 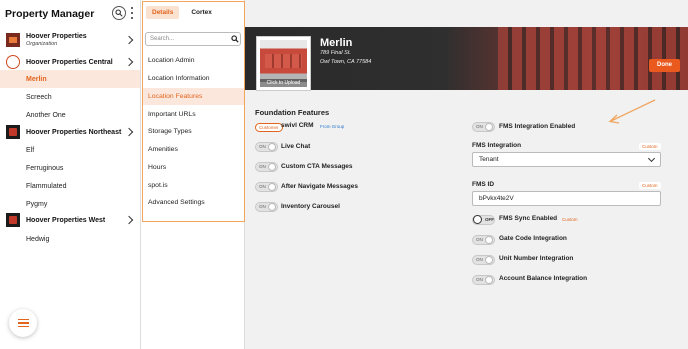 What do you see at coordinates (70, 79) in the screenshot?
I see `tree-location-merlin: Merlin` at bounding box center [70, 79].